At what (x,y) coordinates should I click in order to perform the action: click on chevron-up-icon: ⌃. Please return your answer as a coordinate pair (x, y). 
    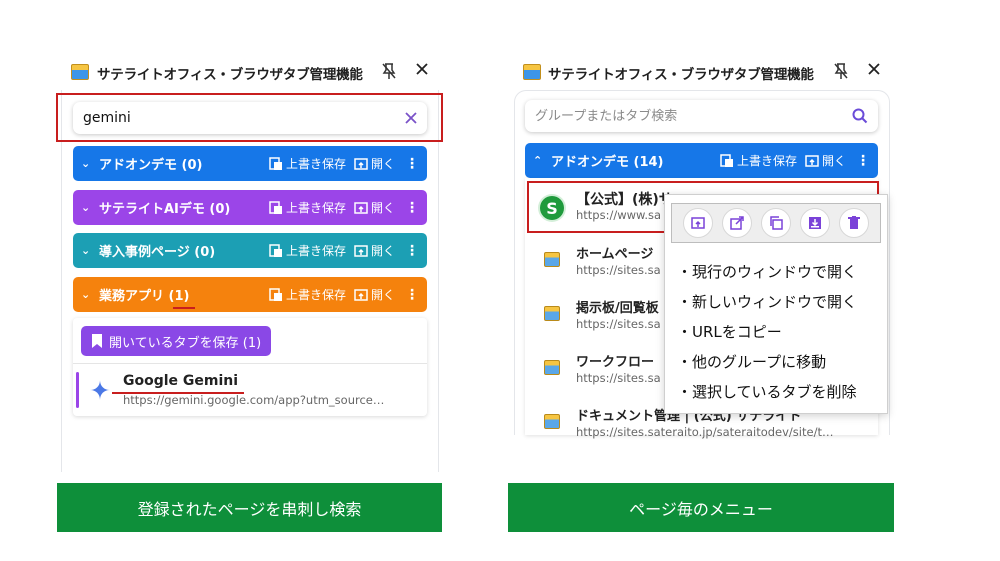
    Looking at the image, I should click on (540, 160).